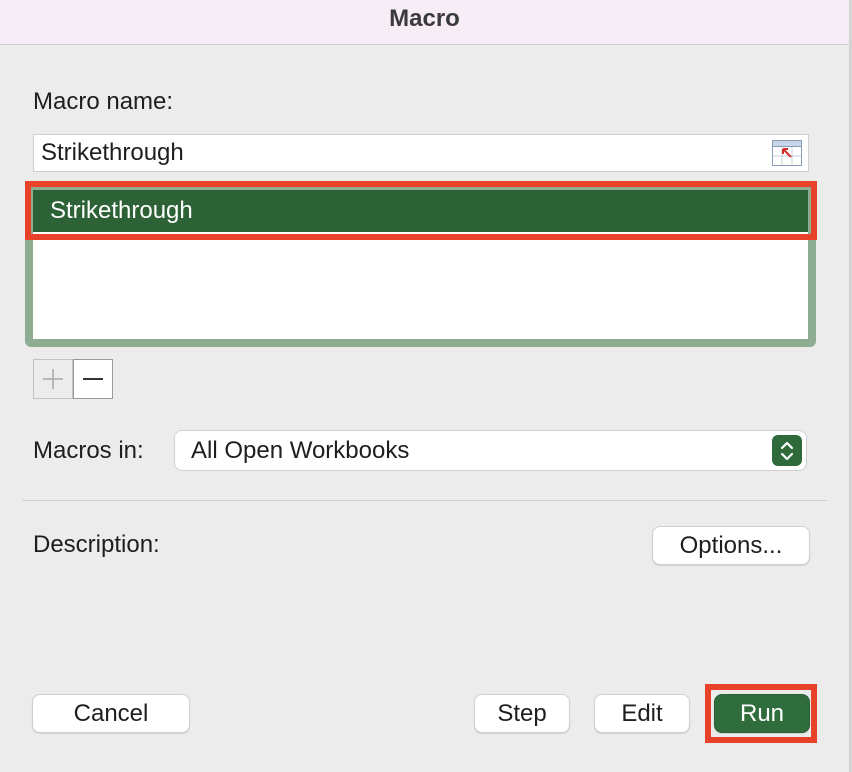 This screenshot has height=772, width=852. I want to click on add-macro-button, so click(53, 379).